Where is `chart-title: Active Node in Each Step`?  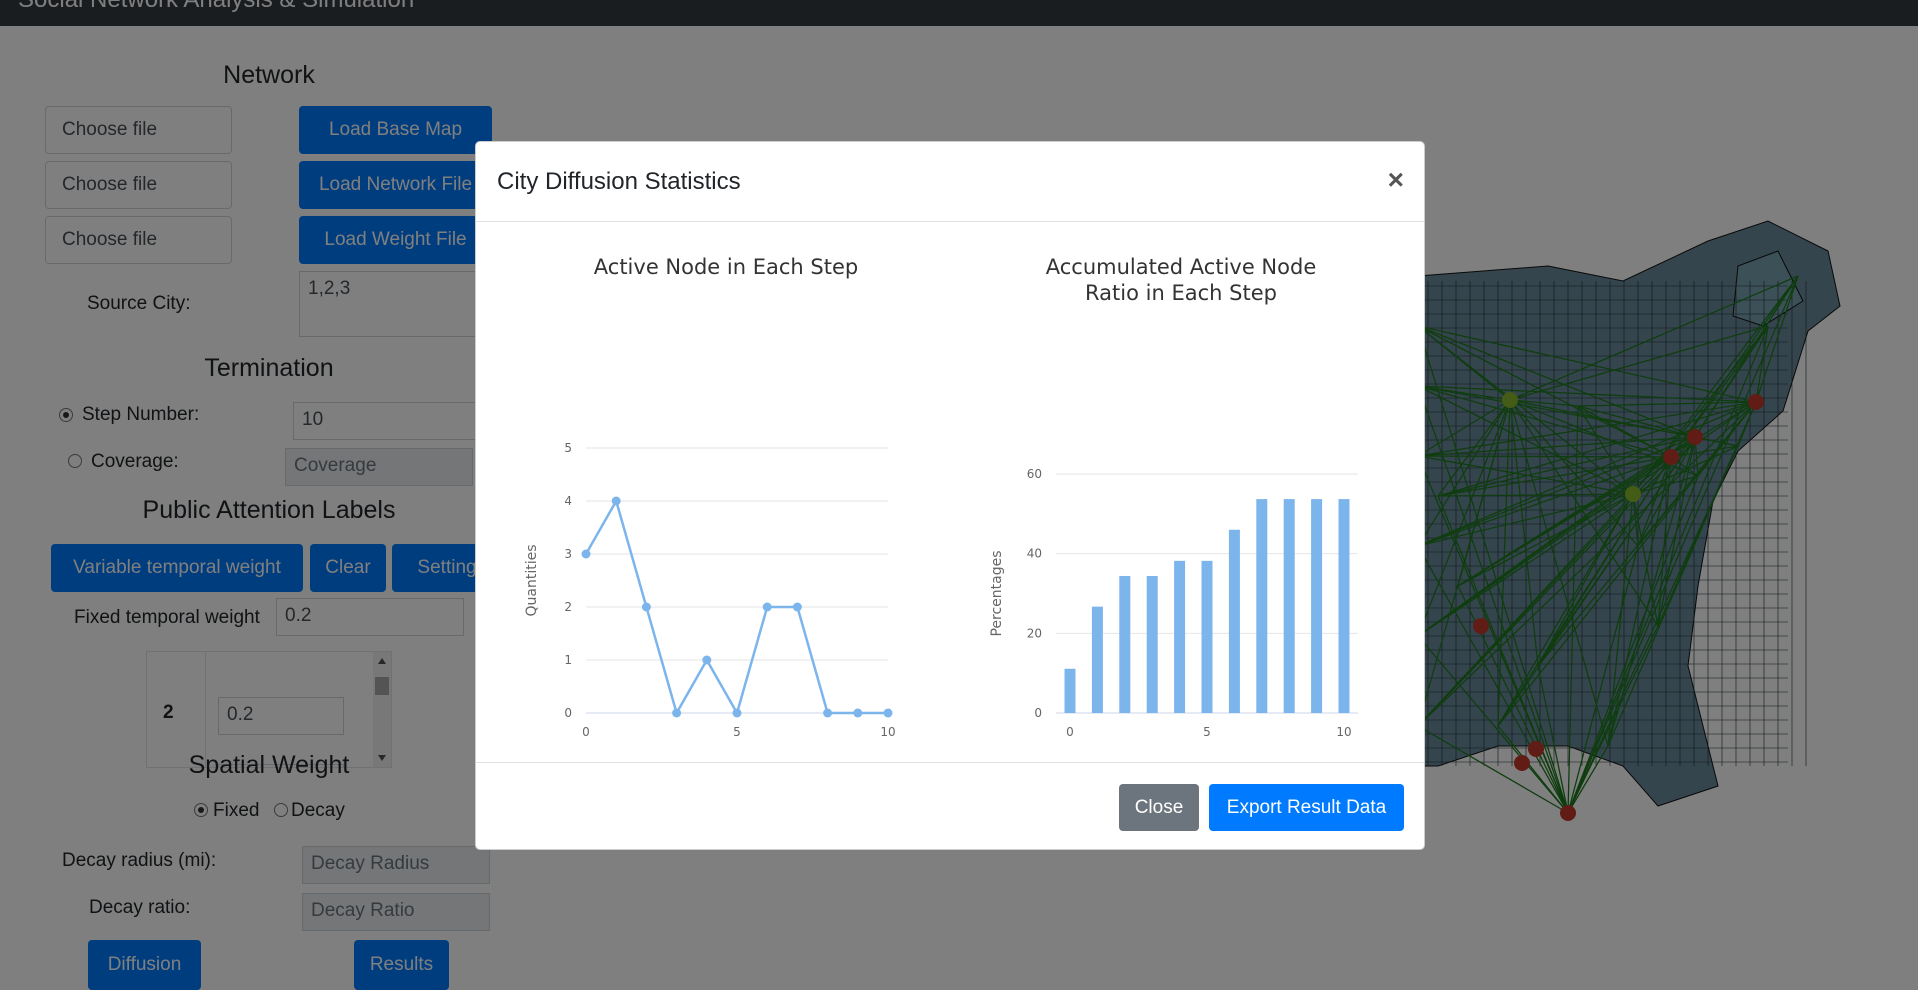 chart-title: Active Node in Each Step is located at coordinates (726, 267).